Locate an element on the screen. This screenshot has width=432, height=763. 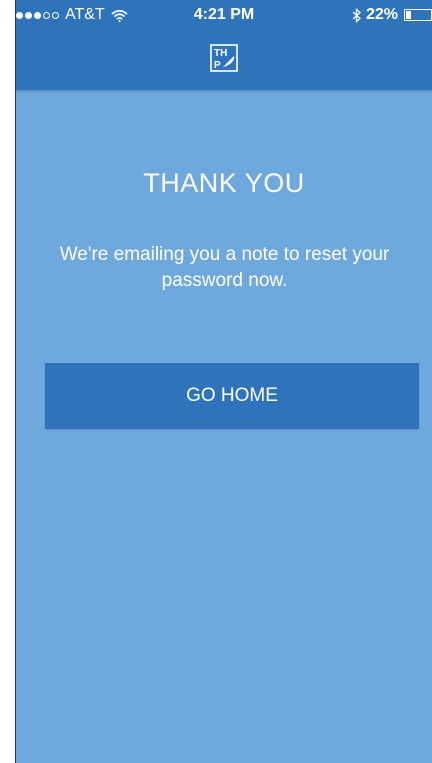
bluetooth-icon is located at coordinates (356, 15).